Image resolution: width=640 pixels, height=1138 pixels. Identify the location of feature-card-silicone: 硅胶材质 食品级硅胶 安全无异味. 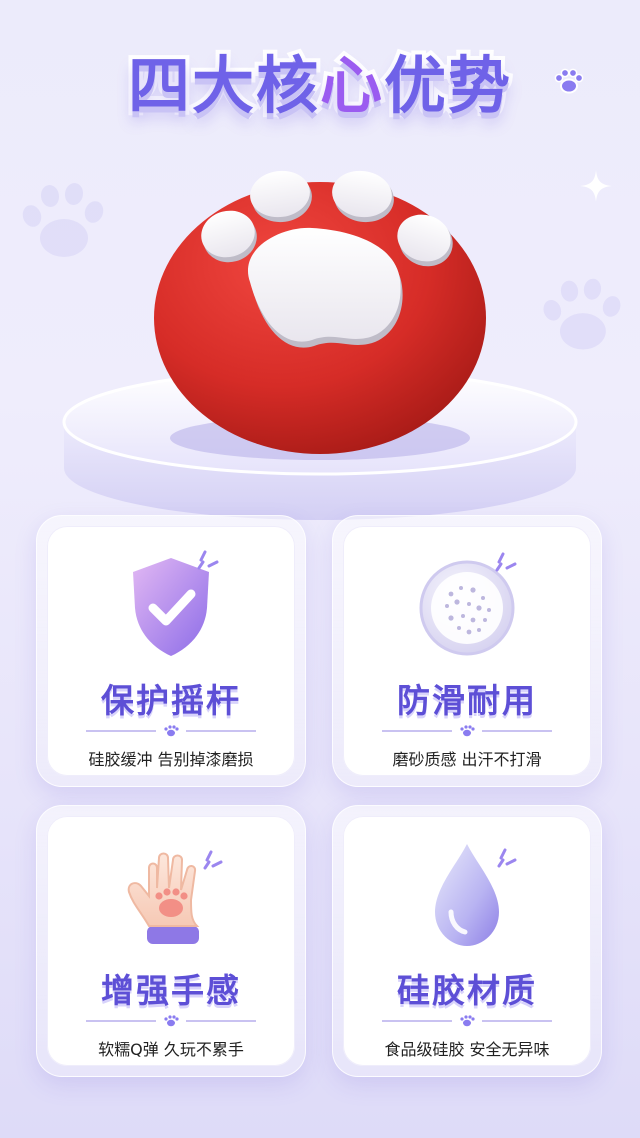
(467, 941).